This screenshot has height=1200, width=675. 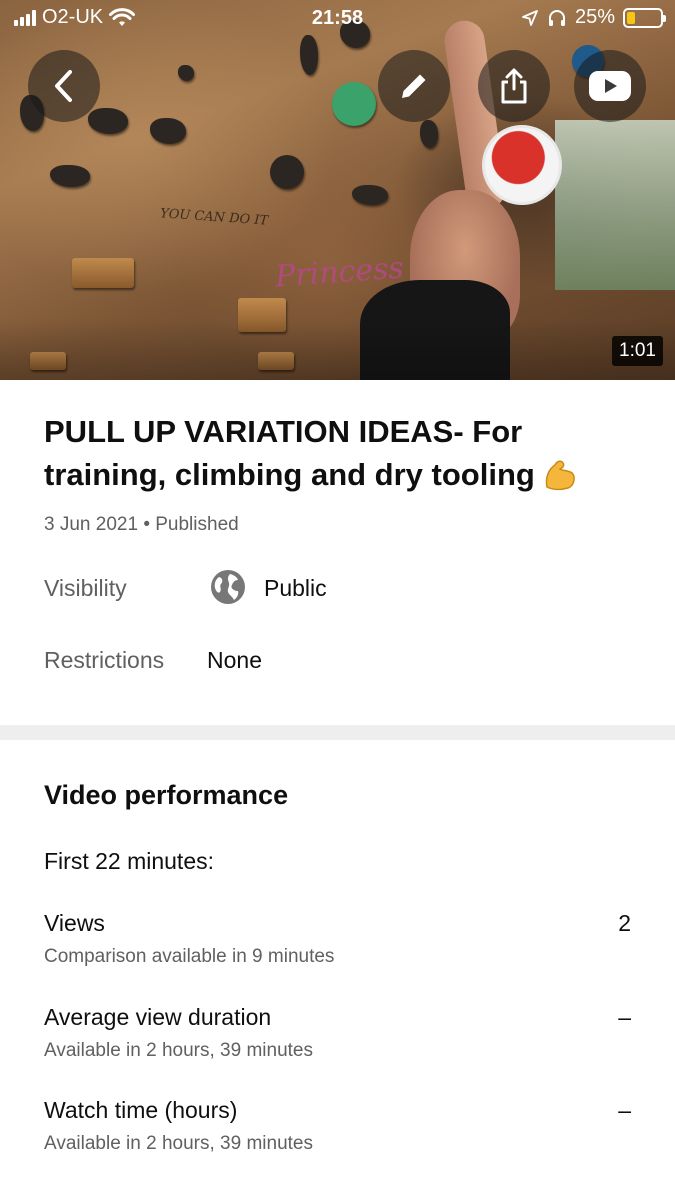 I want to click on pencil-icon, so click(x=414, y=86).